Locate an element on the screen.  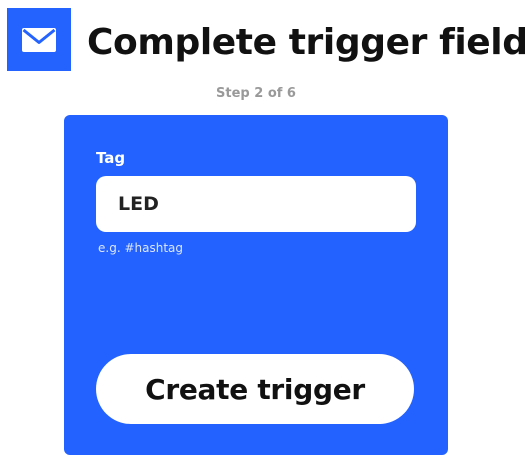
email-service-badge is located at coordinates (39, 39).